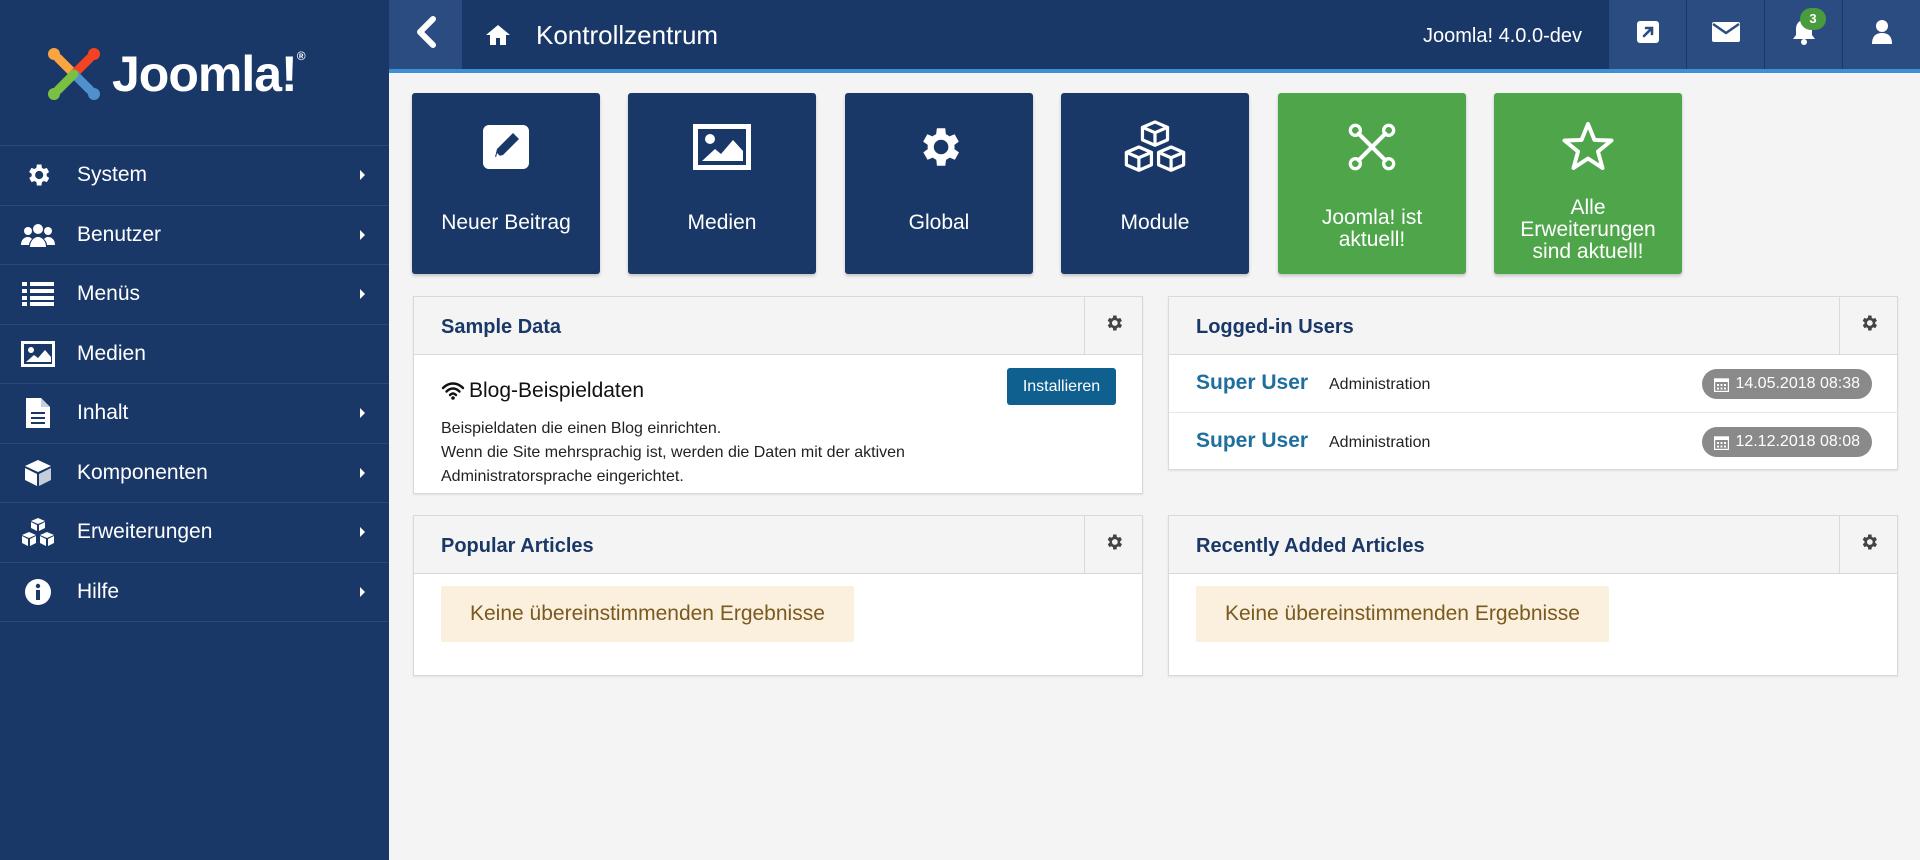 The width and height of the screenshot is (1920, 860). Describe the element at coordinates (142, 472) in the screenshot. I see `sidebar-item-label: Komponenten` at that location.